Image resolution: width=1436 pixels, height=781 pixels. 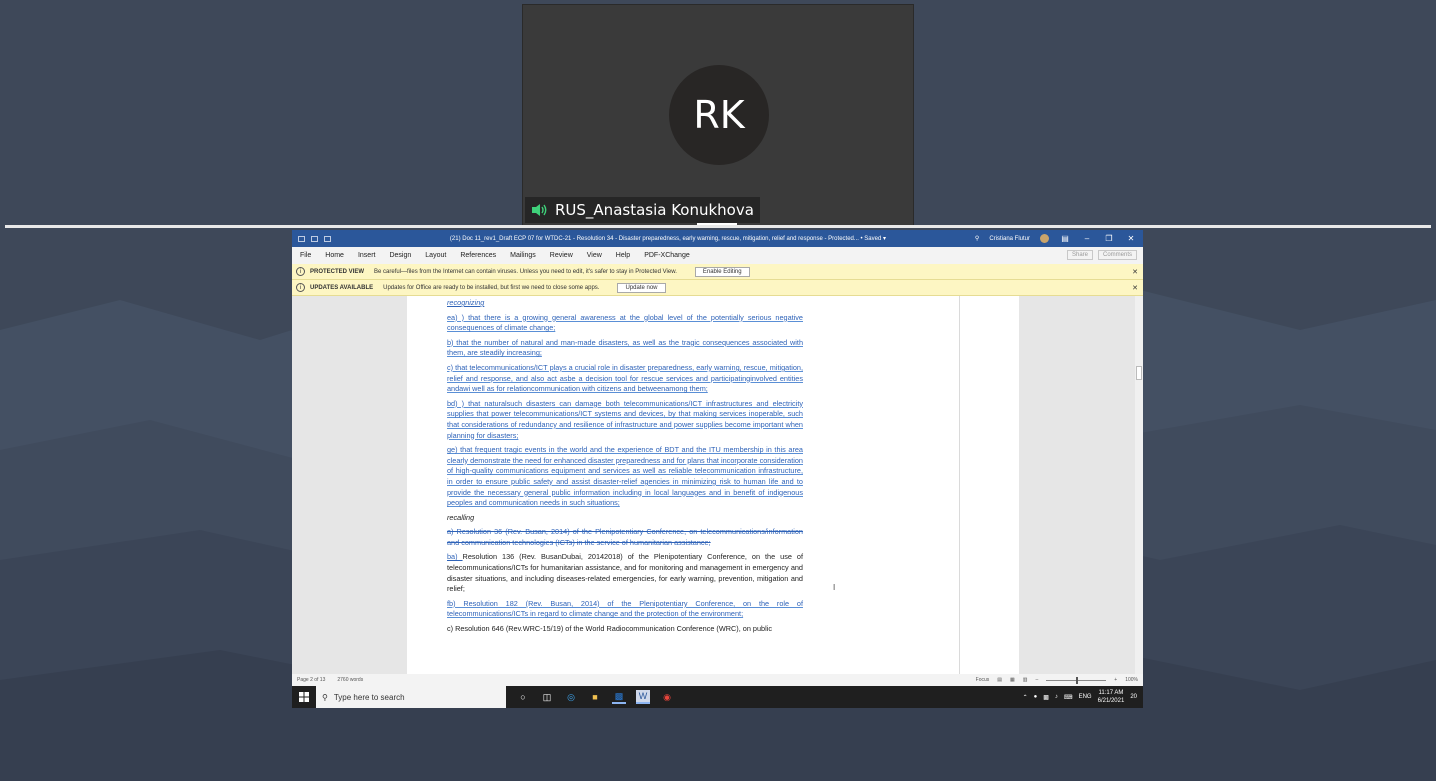 I want to click on participant-name: RUS_Anastasia Konukhova, so click(x=654, y=210).